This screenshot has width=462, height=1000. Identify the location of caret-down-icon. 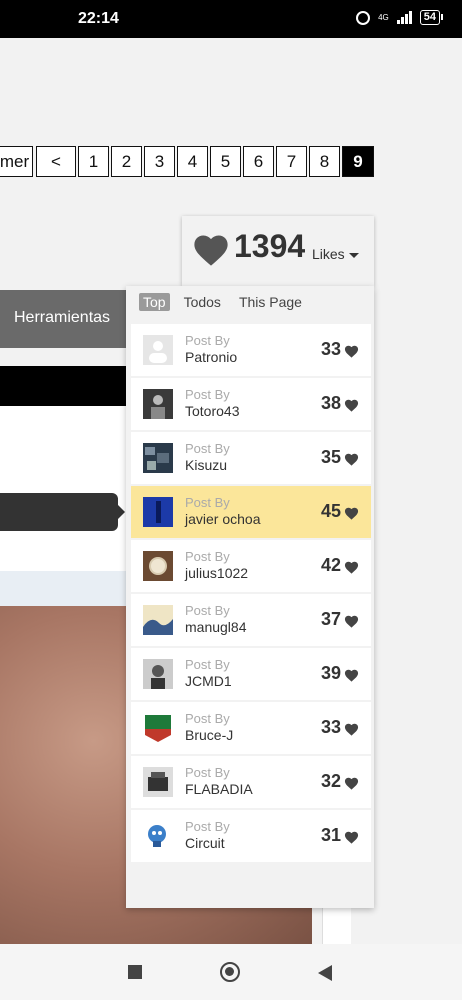
(354, 255).